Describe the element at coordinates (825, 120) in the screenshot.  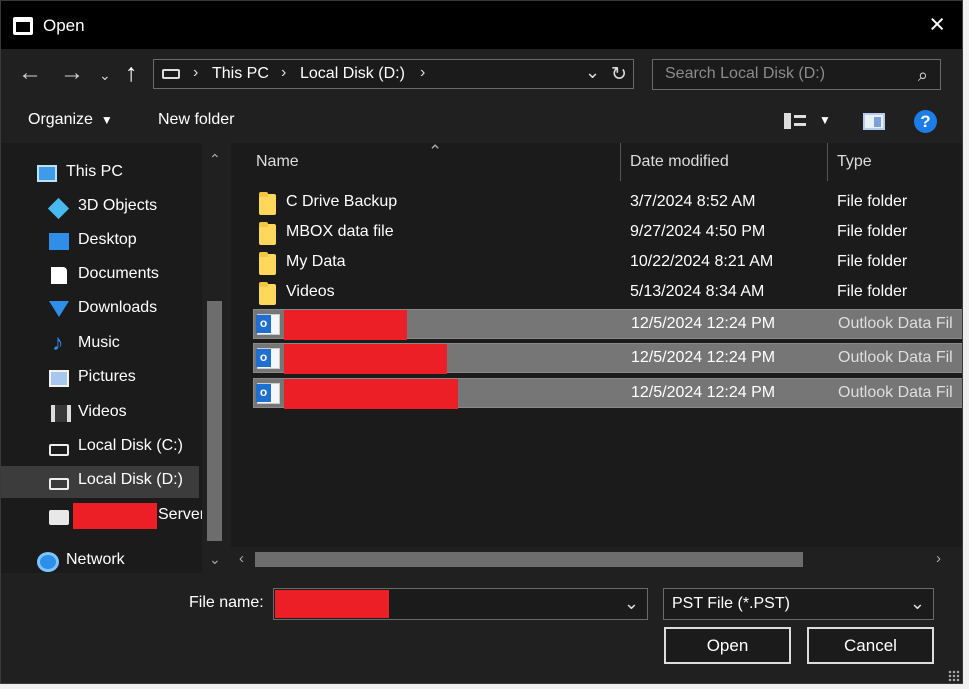
I see `view-options-caret-icon: ▼` at that location.